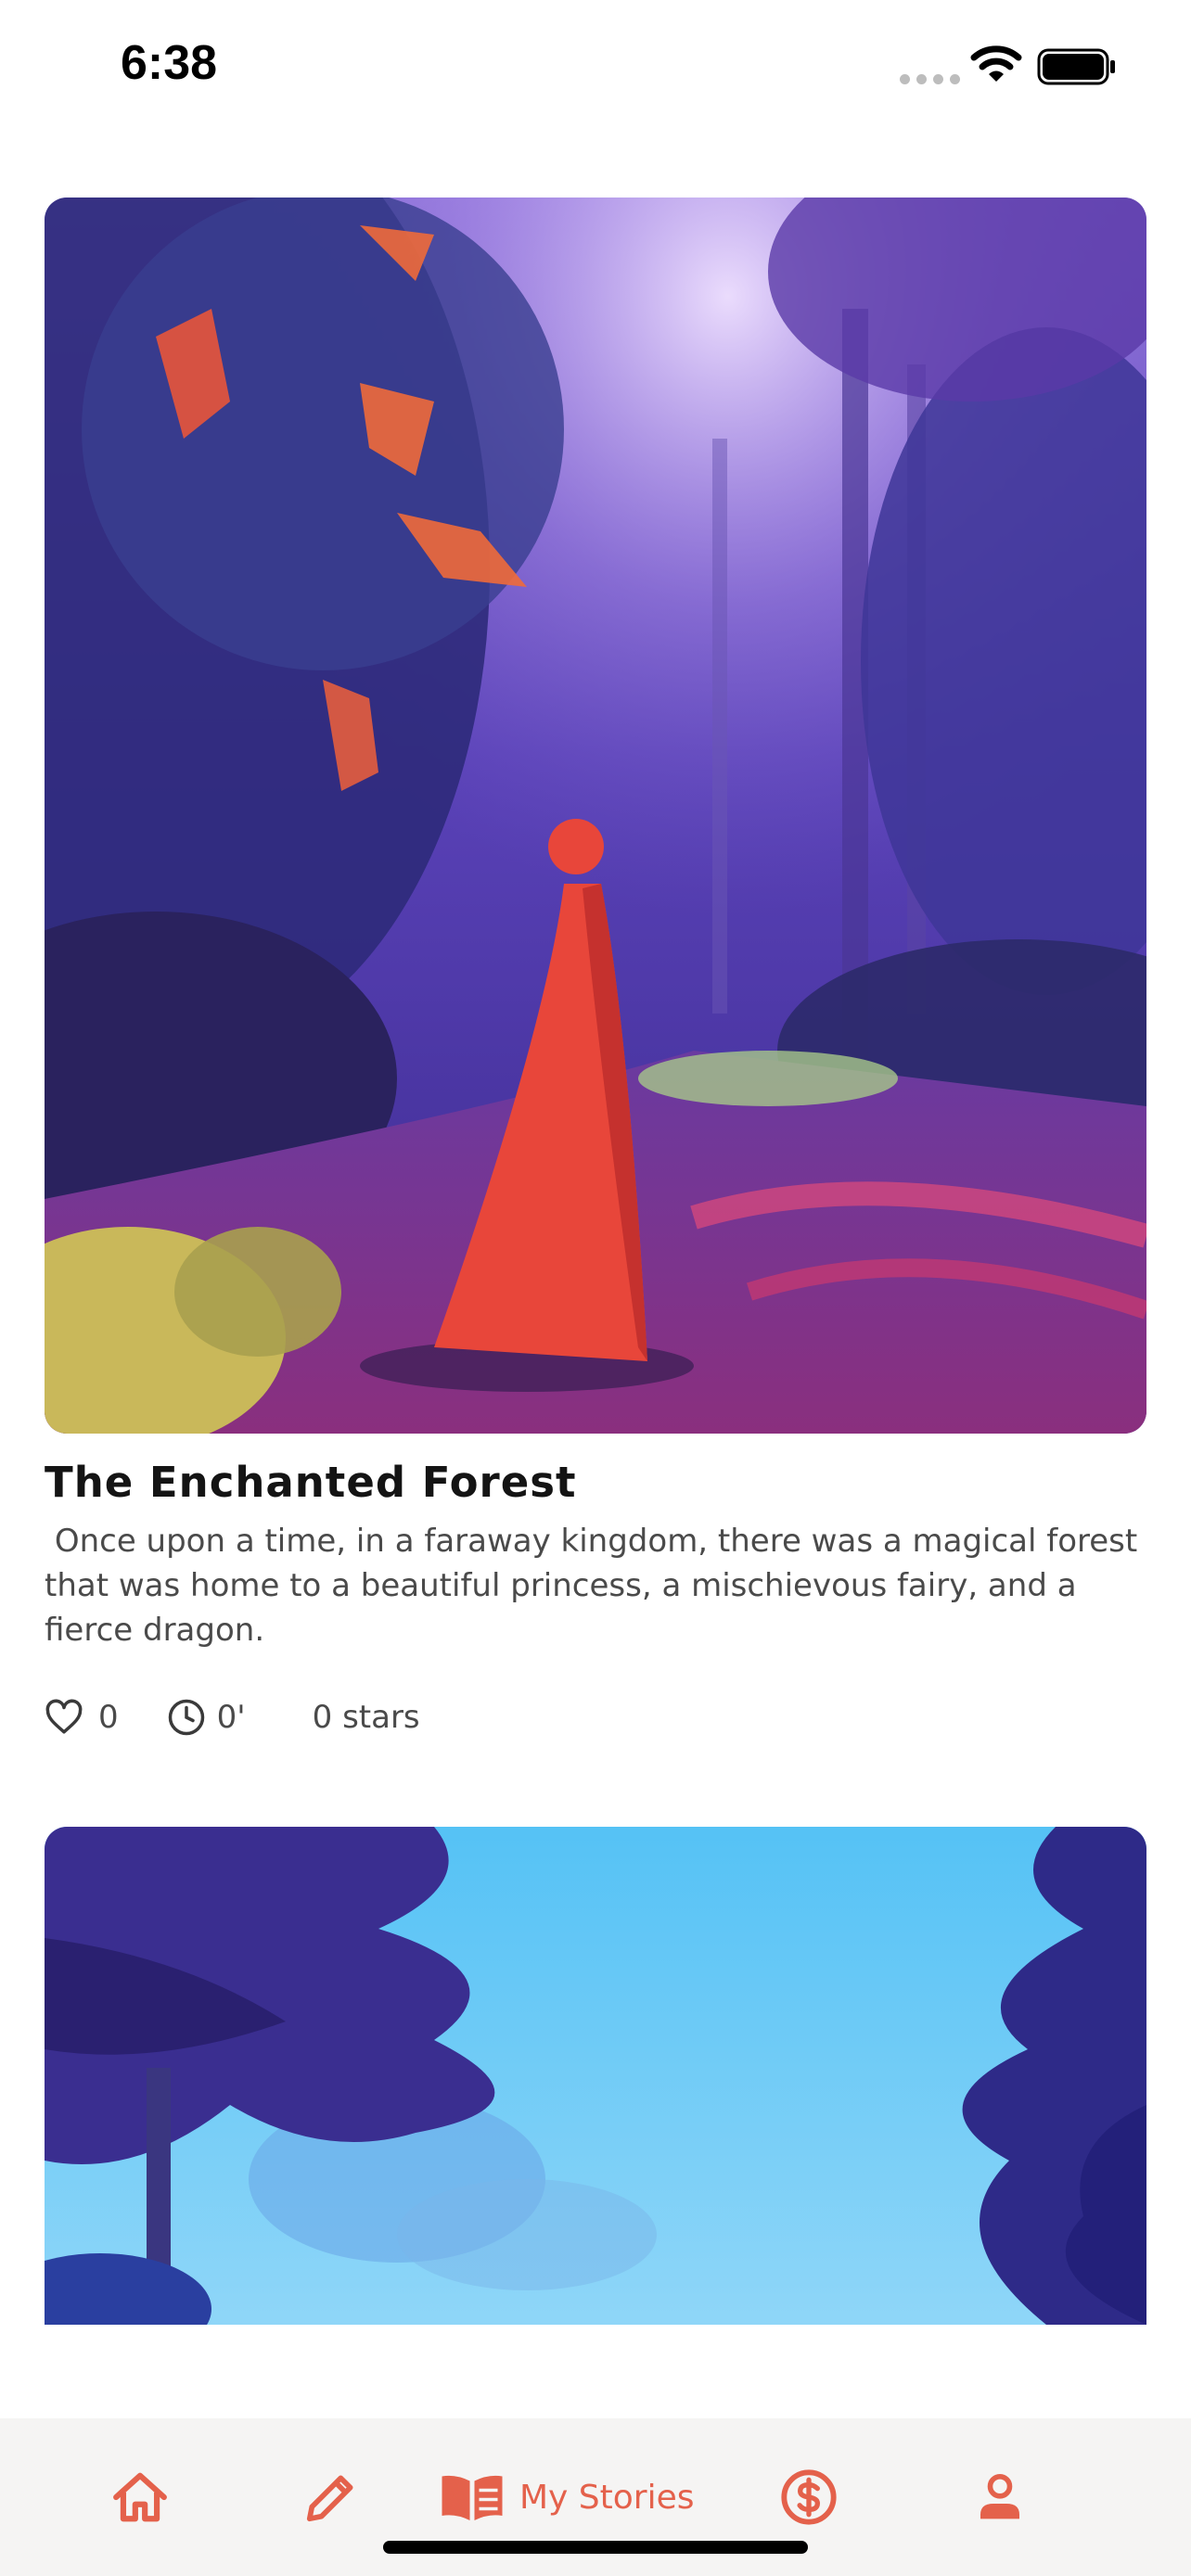 Image resolution: width=1191 pixels, height=2576 pixels. Describe the element at coordinates (809, 2497) in the screenshot. I see `dollar-circle-icon` at that location.